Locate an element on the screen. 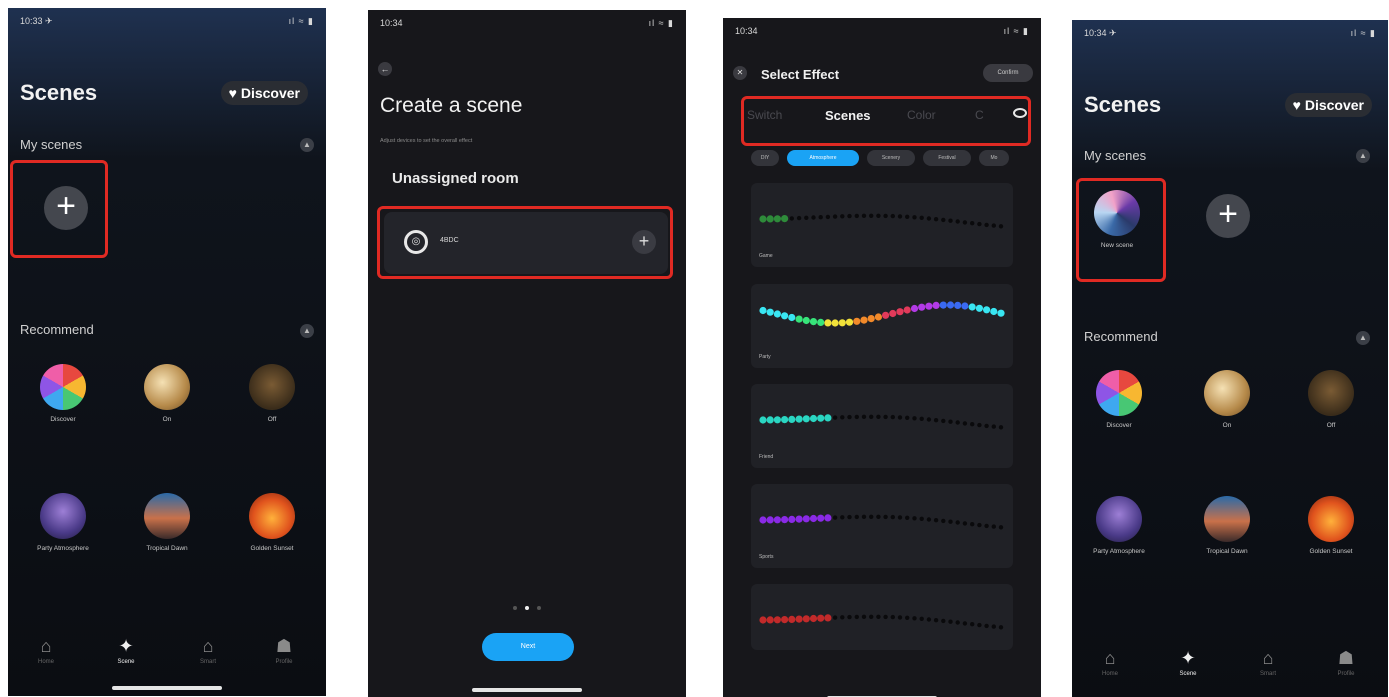 This screenshot has height=697, width=1389. chip-scenery: Scenery is located at coordinates (891, 158).